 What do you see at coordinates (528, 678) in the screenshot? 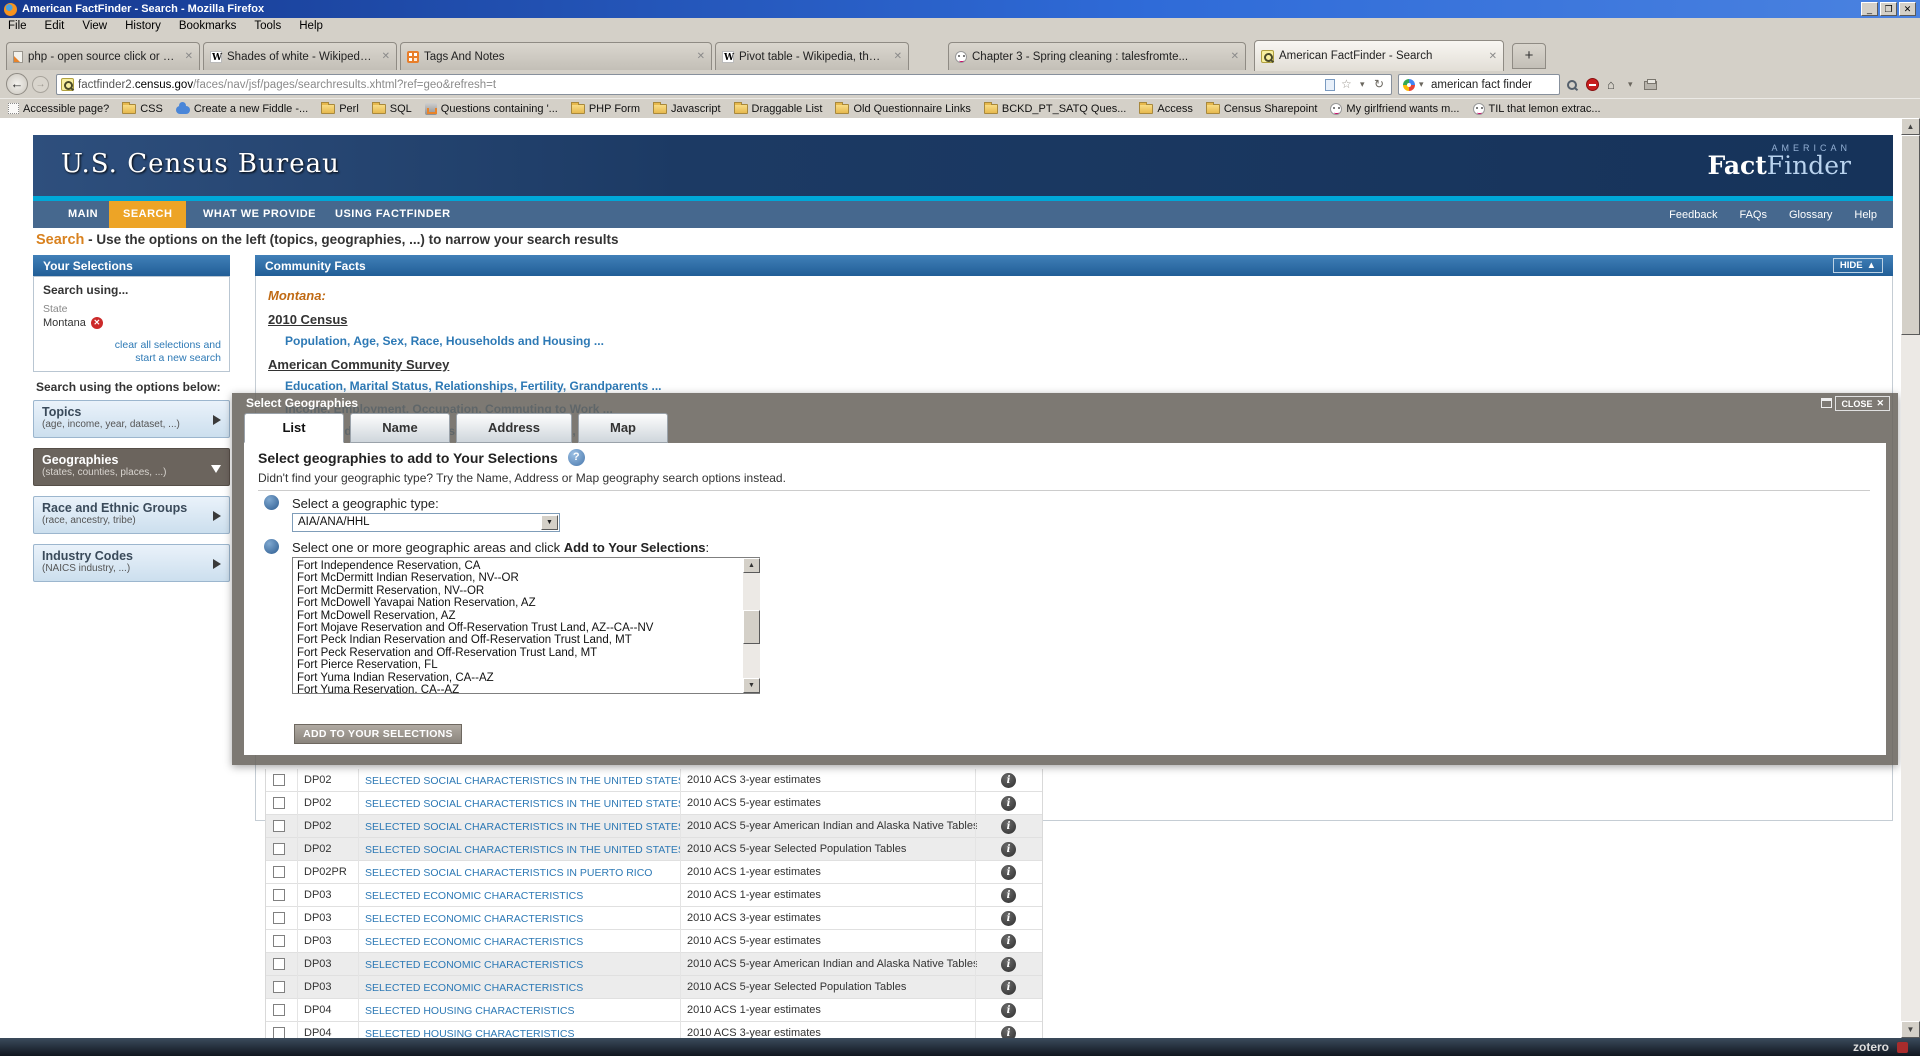
I see `geo-list-item: Fort Yuma Indian Reservation, CA--AZ` at bounding box center [528, 678].